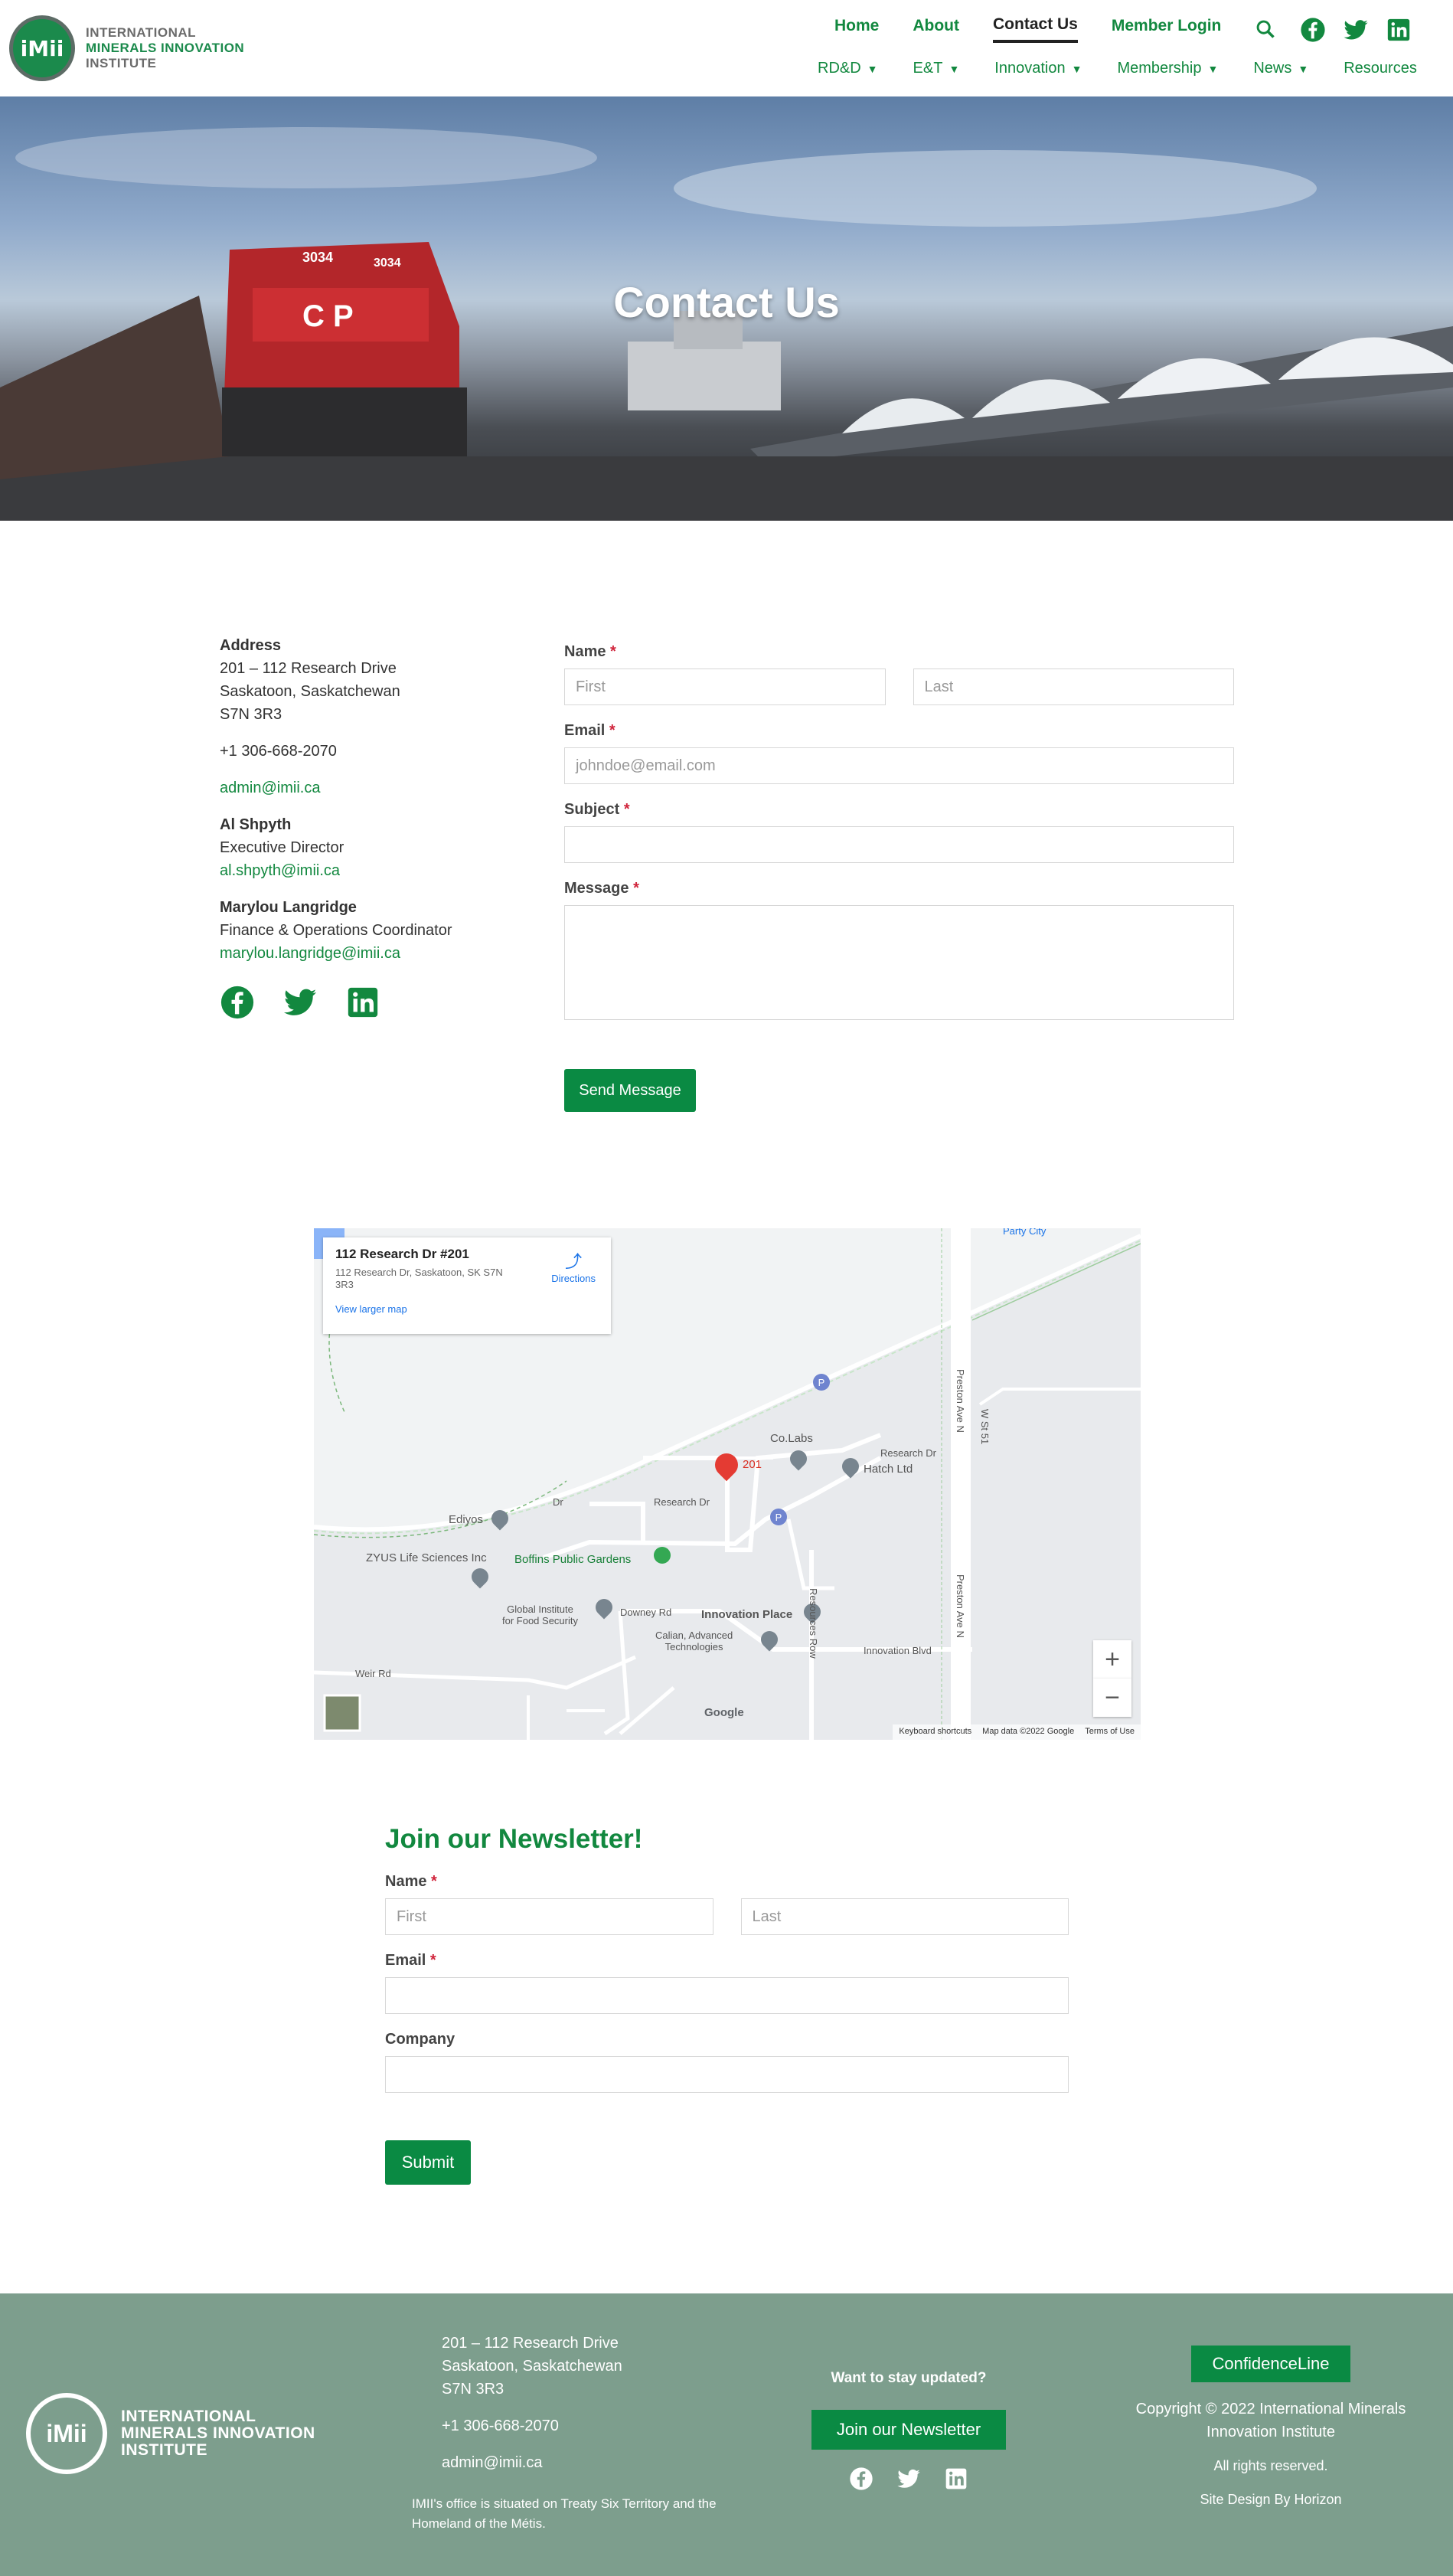 The height and width of the screenshot is (2576, 1453). Describe the element at coordinates (256, 824) in the screenshot. I see `person-1-name: Al Shpyth` at that location.